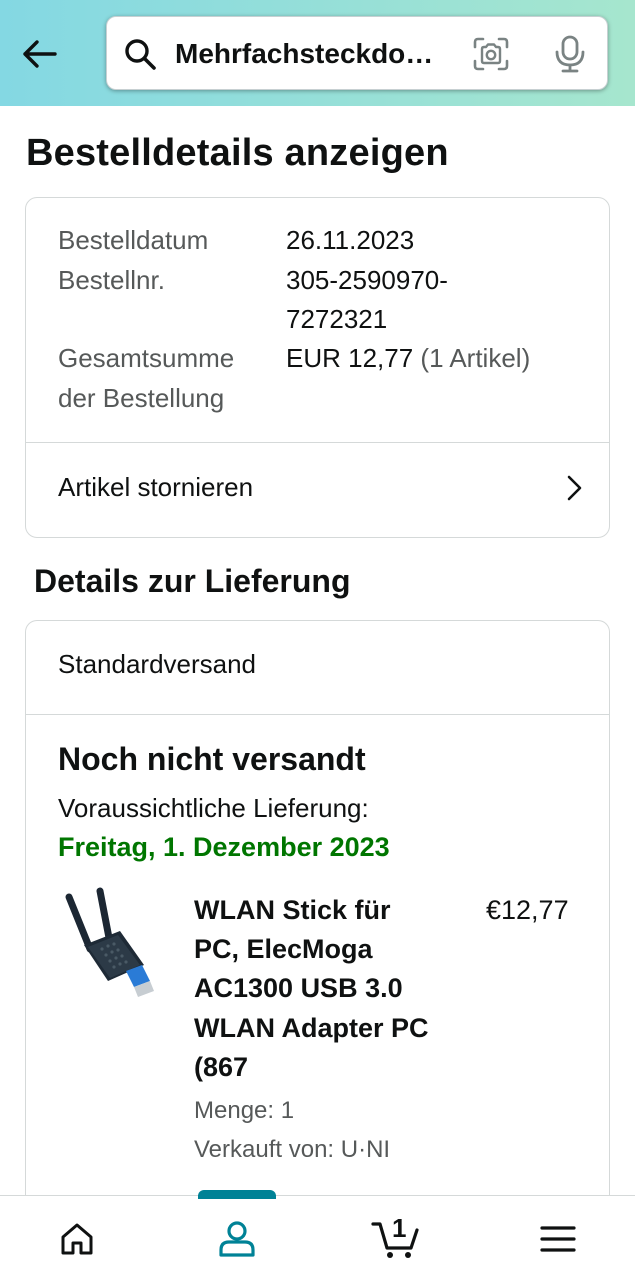  What do you see at coordinates (192, 581) in the screenshot?
I see `delivery-section-title: Details zur Lieferung` at bounding box center [192, 581].